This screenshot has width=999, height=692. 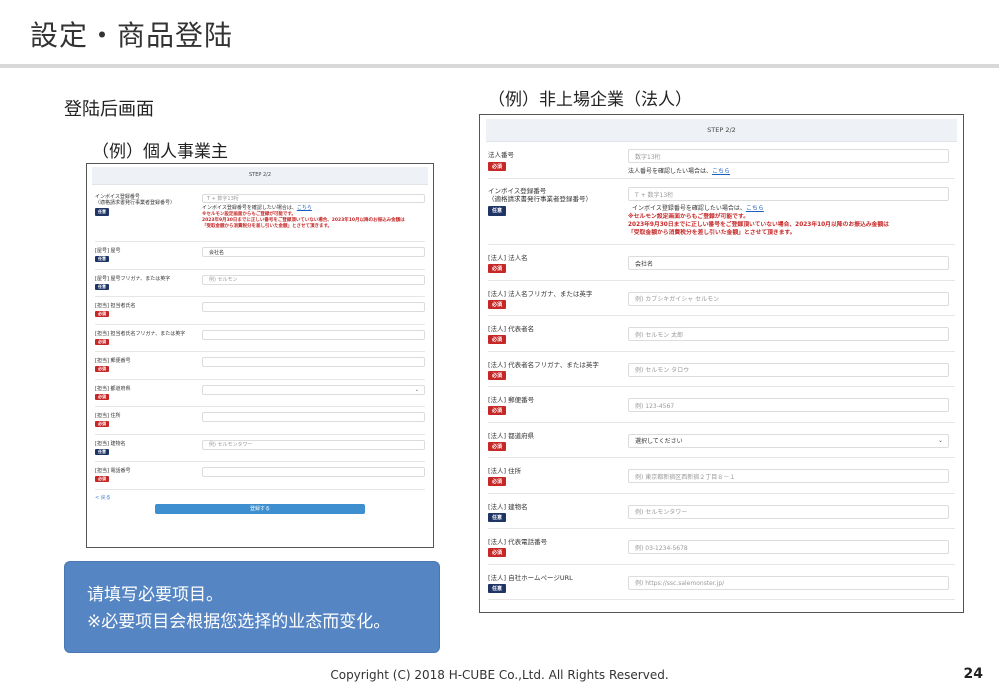 What do you see at coordinates (543, 364) in the screenshot?
I see `field-label: [法人] 代表者名フリガナ、または英字` at bounding box center [543, 364].